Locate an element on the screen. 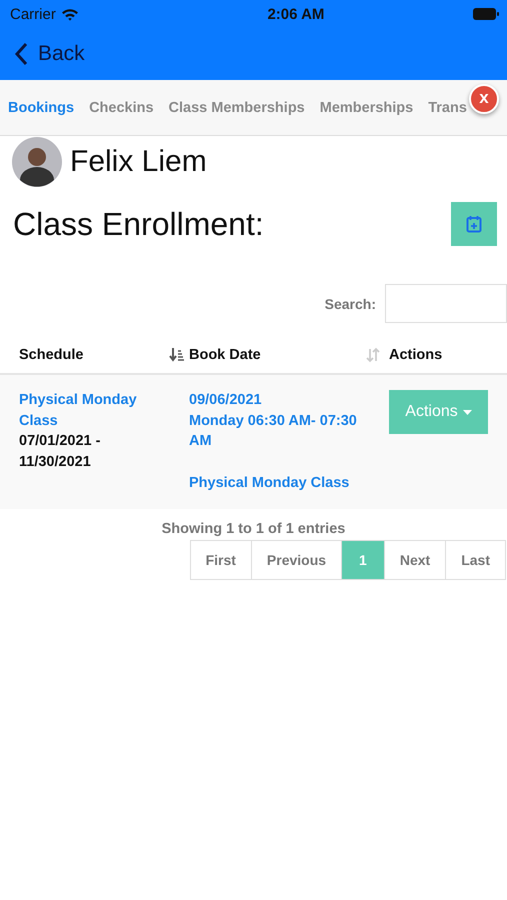 This screenshot has height=900, width=507. section-title: Class Enrollment: is located at coordinates (138, 224).